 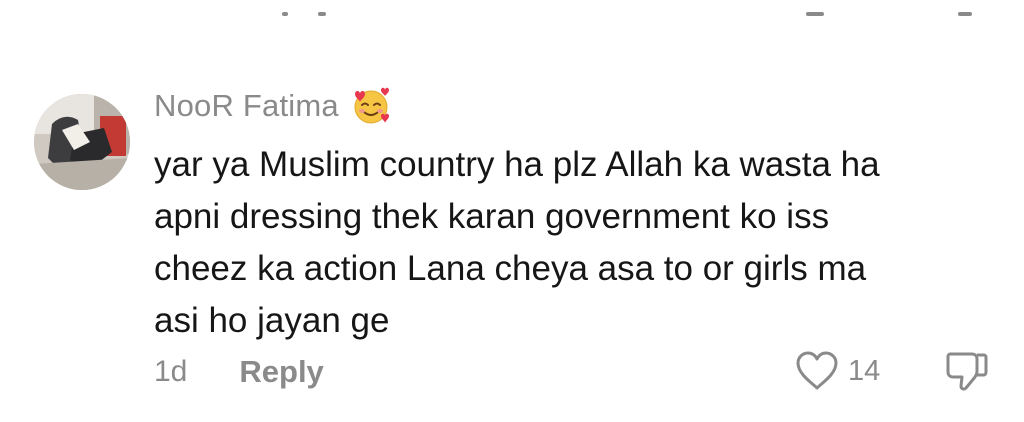 What do you see at coordinates (512, 12) in the screenshot?
I see `previous-comment-remnant` at bounding box center [512, 12].